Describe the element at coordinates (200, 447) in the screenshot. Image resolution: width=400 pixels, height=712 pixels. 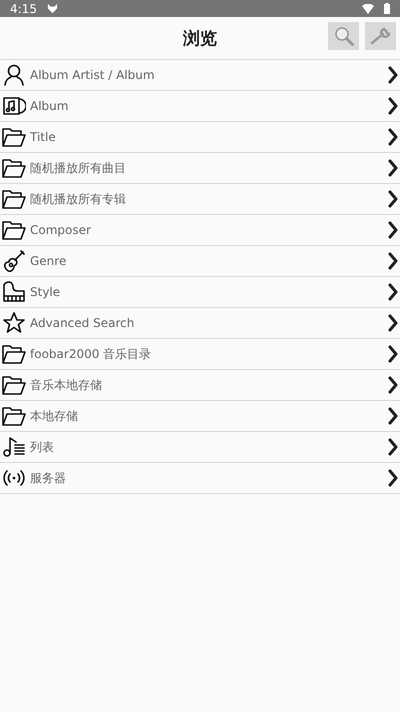
I see `browse-list-item: 列表` at that location.